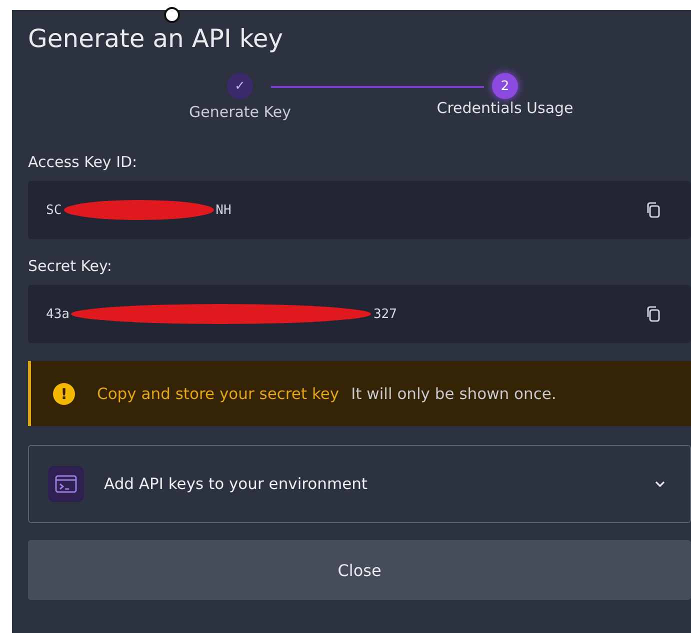 Image resolution: width=691 pixels, height=633 pixels. Describe the element at coordinates (359, 314) in the screenshot. I see `key-field: 43a 327` at that location.